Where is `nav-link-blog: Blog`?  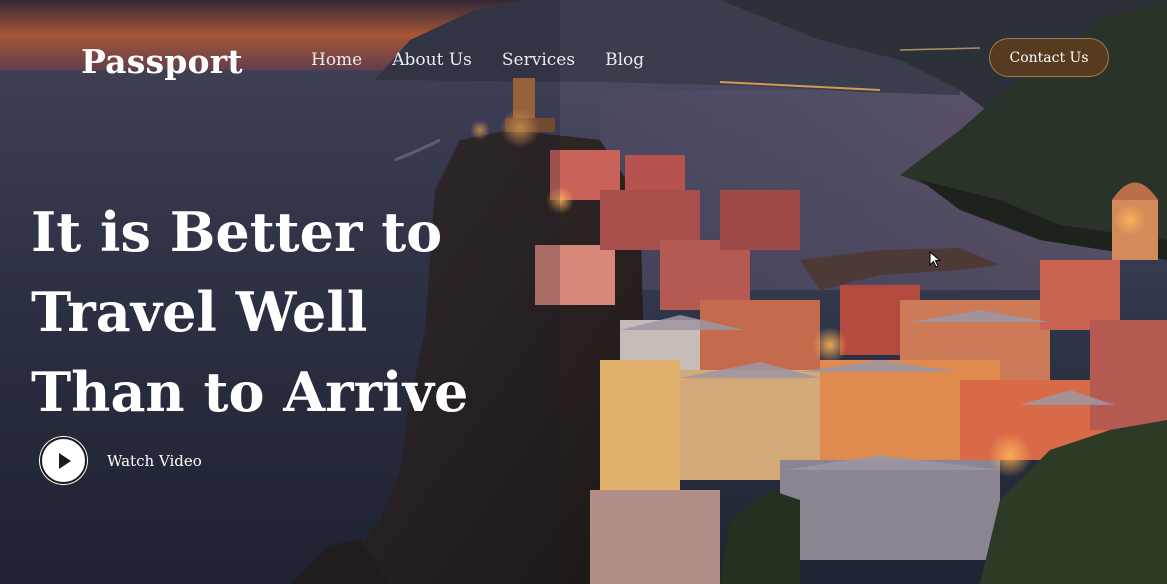 nav-link-blog: Blog is located at coordinates (624, 60).